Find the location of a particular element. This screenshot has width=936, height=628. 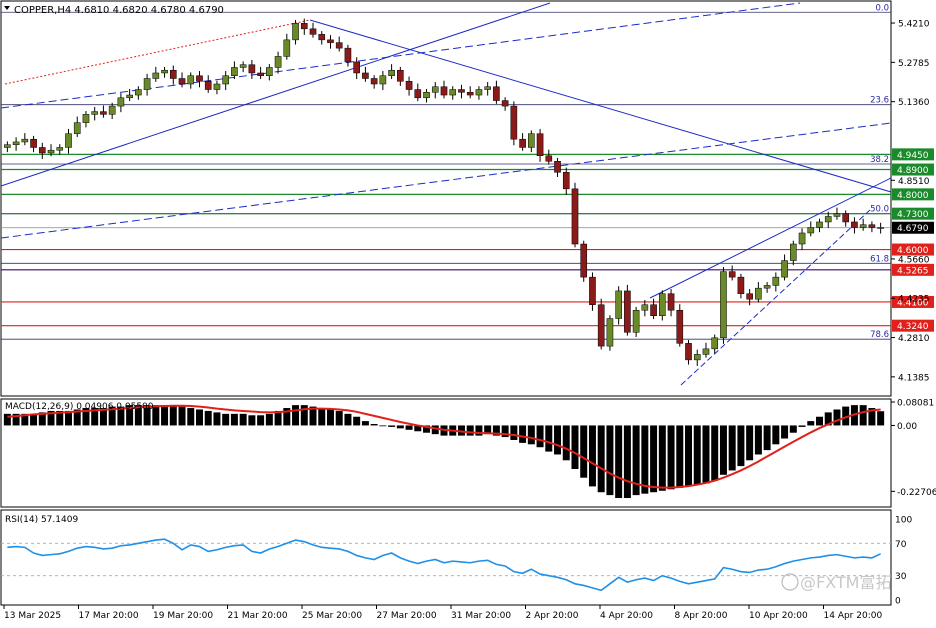

time-tick-label: 21 Mar 20:00 is located at coordinates (258, 616).